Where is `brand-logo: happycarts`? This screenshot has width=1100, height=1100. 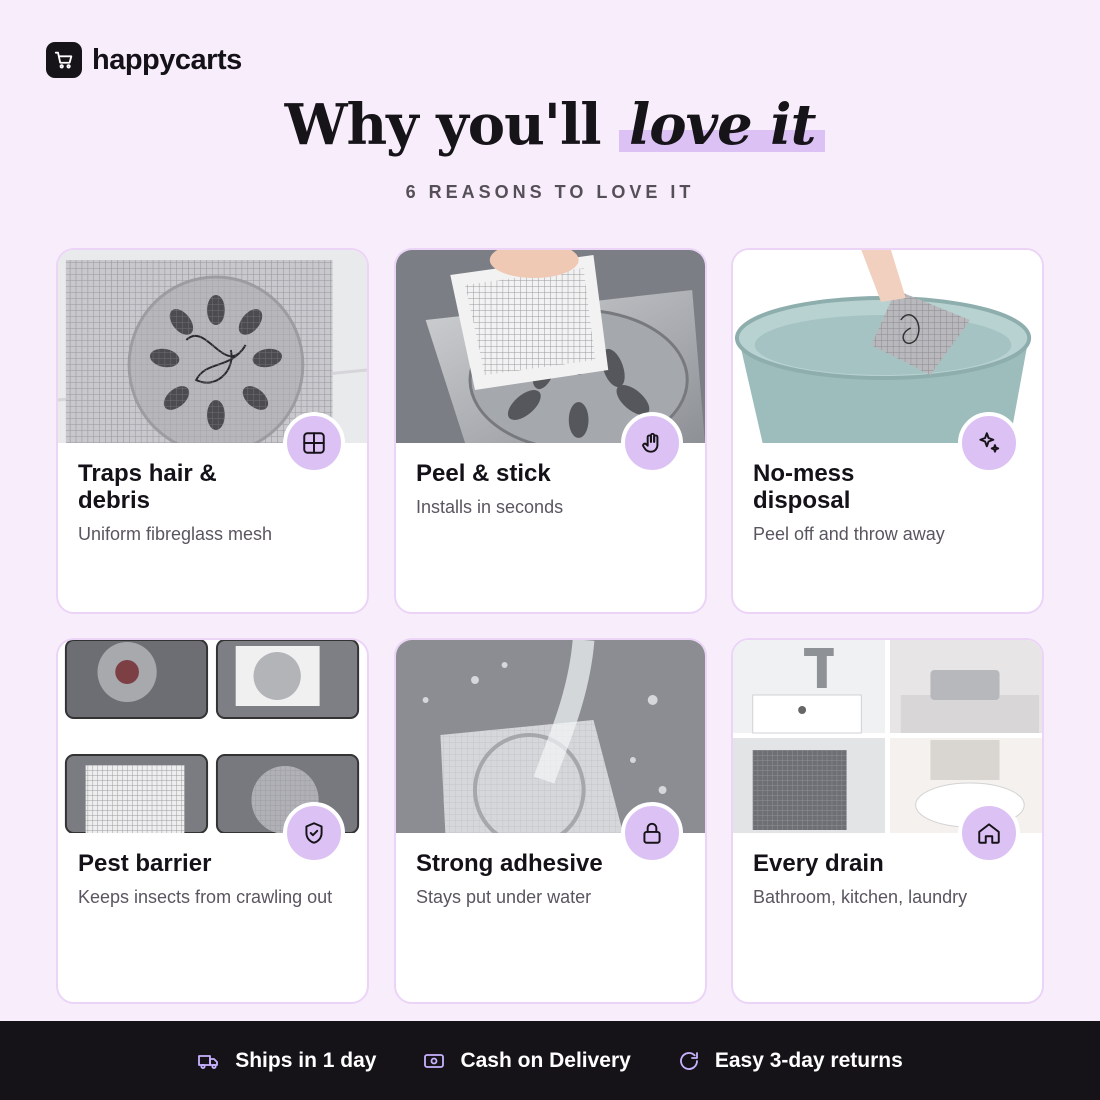
brand-logo: happycarts is located at coordinates (144, 60).